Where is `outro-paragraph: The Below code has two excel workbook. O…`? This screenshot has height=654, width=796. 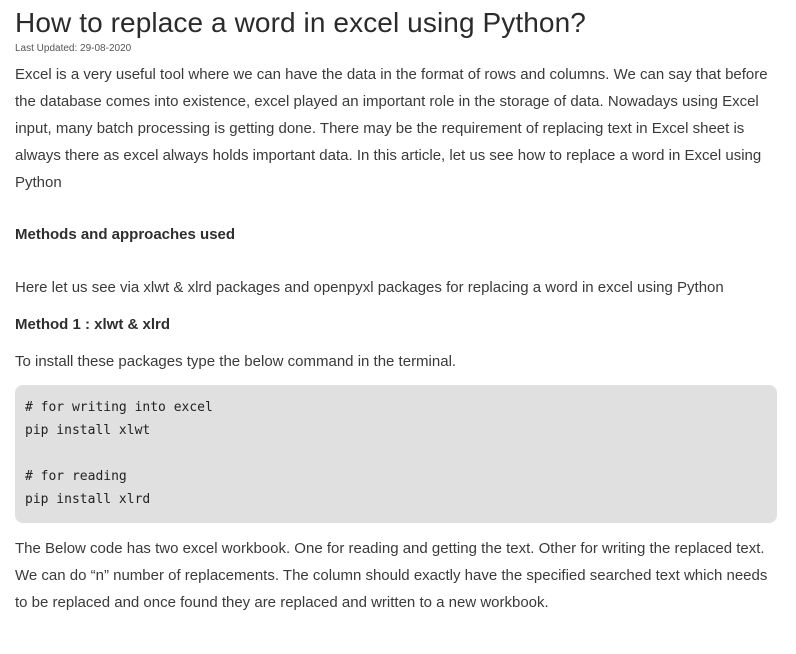
outro-paragraph: The Below code has two excel workbook. O… is located at coordinates (391, 575).